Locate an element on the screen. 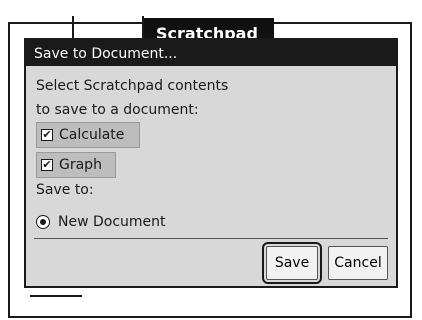 The image size is (422, 320). graph-checkbox: ✔ is located at coordinates (47, 165).